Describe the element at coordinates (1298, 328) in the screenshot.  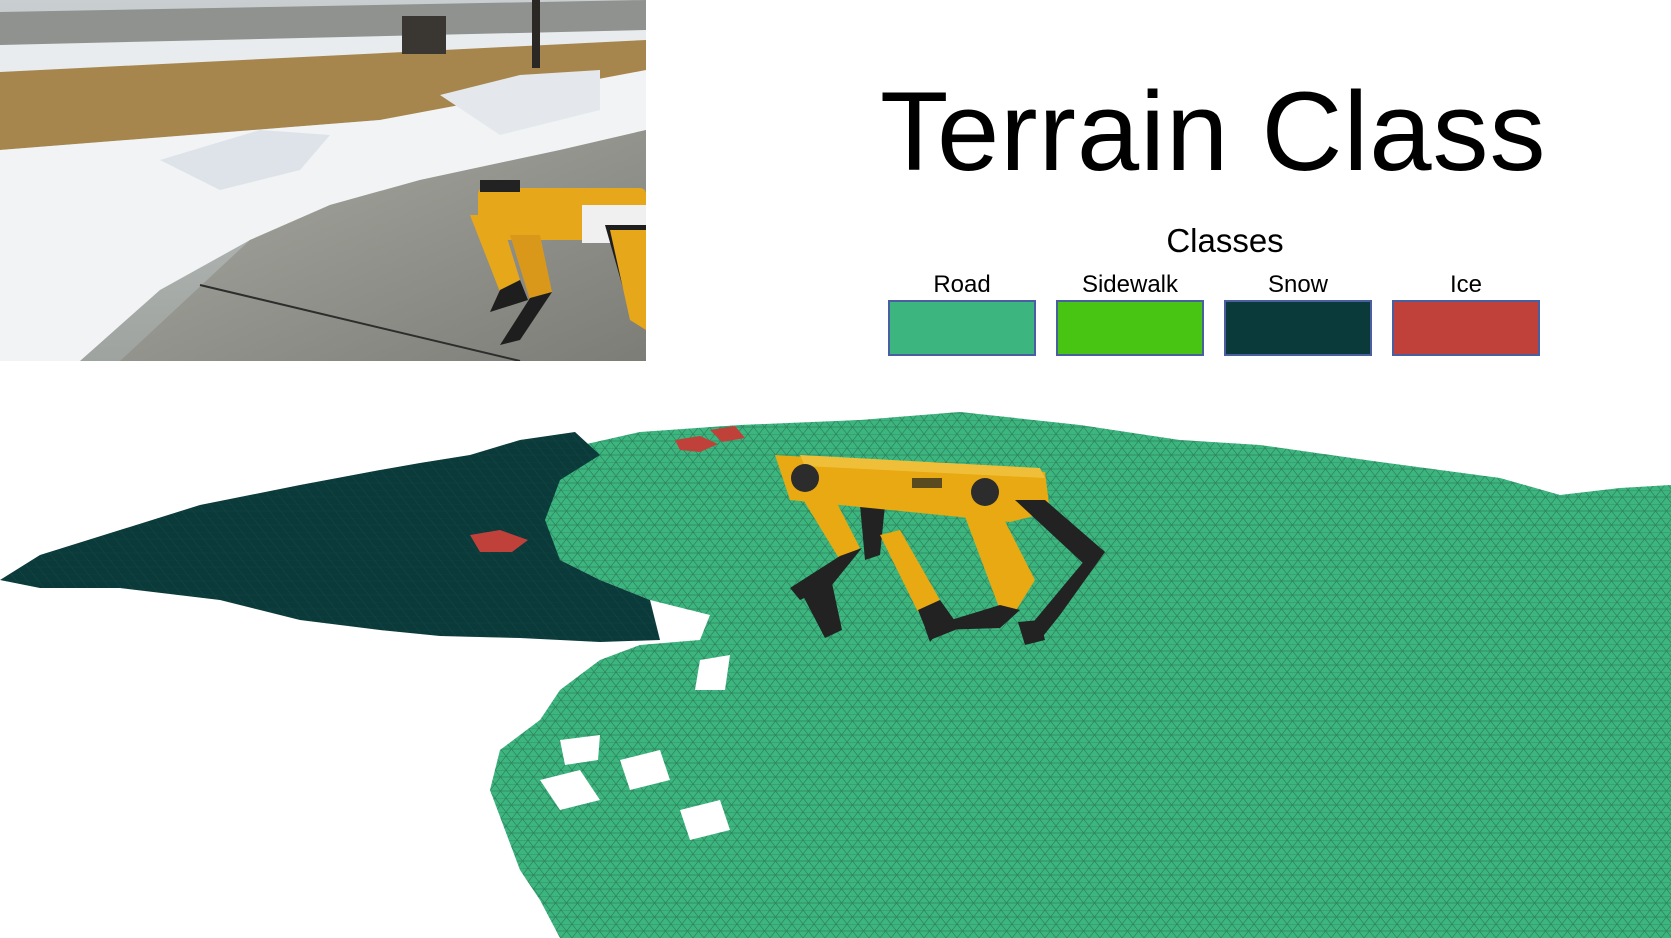
I see `legend-swatch-snow` at that location.